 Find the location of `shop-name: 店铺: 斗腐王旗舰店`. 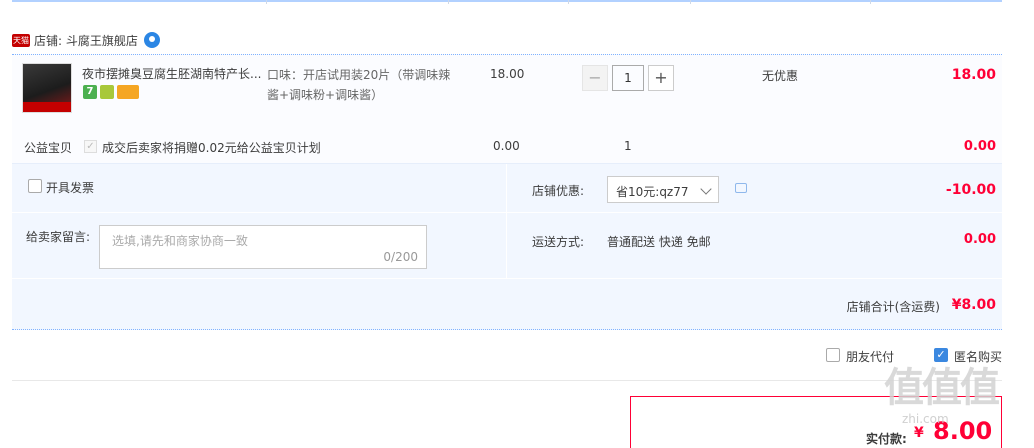

shop-name: 店铺: 斗腐王旗舰店 is located at coordinates (86, 40).